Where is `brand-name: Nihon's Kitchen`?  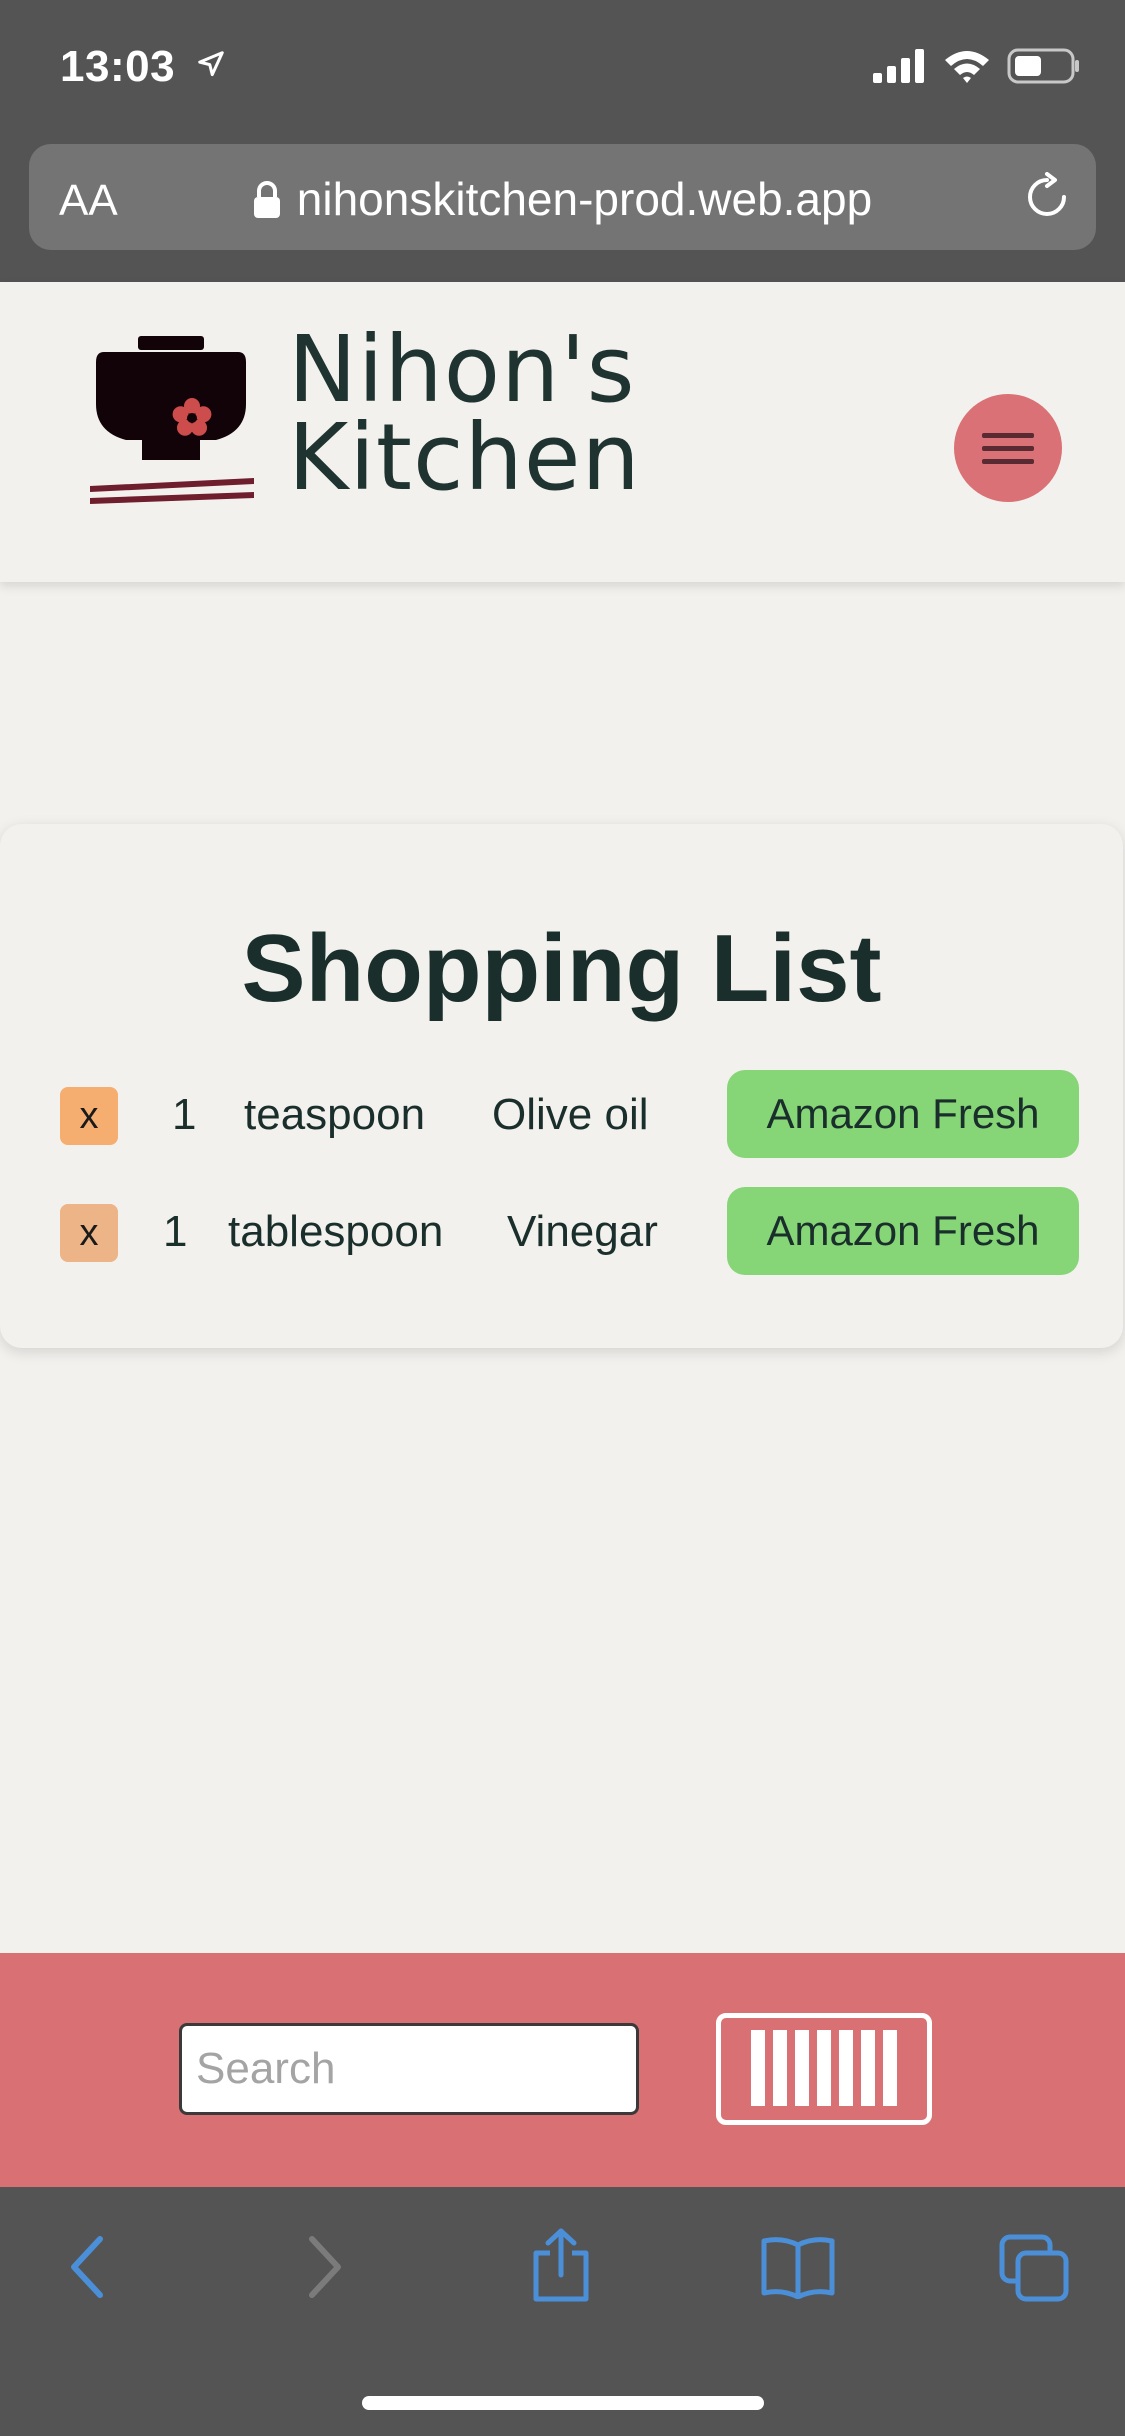 brand-name: Nihon's Kitchen is located at coordinates (464, 413).